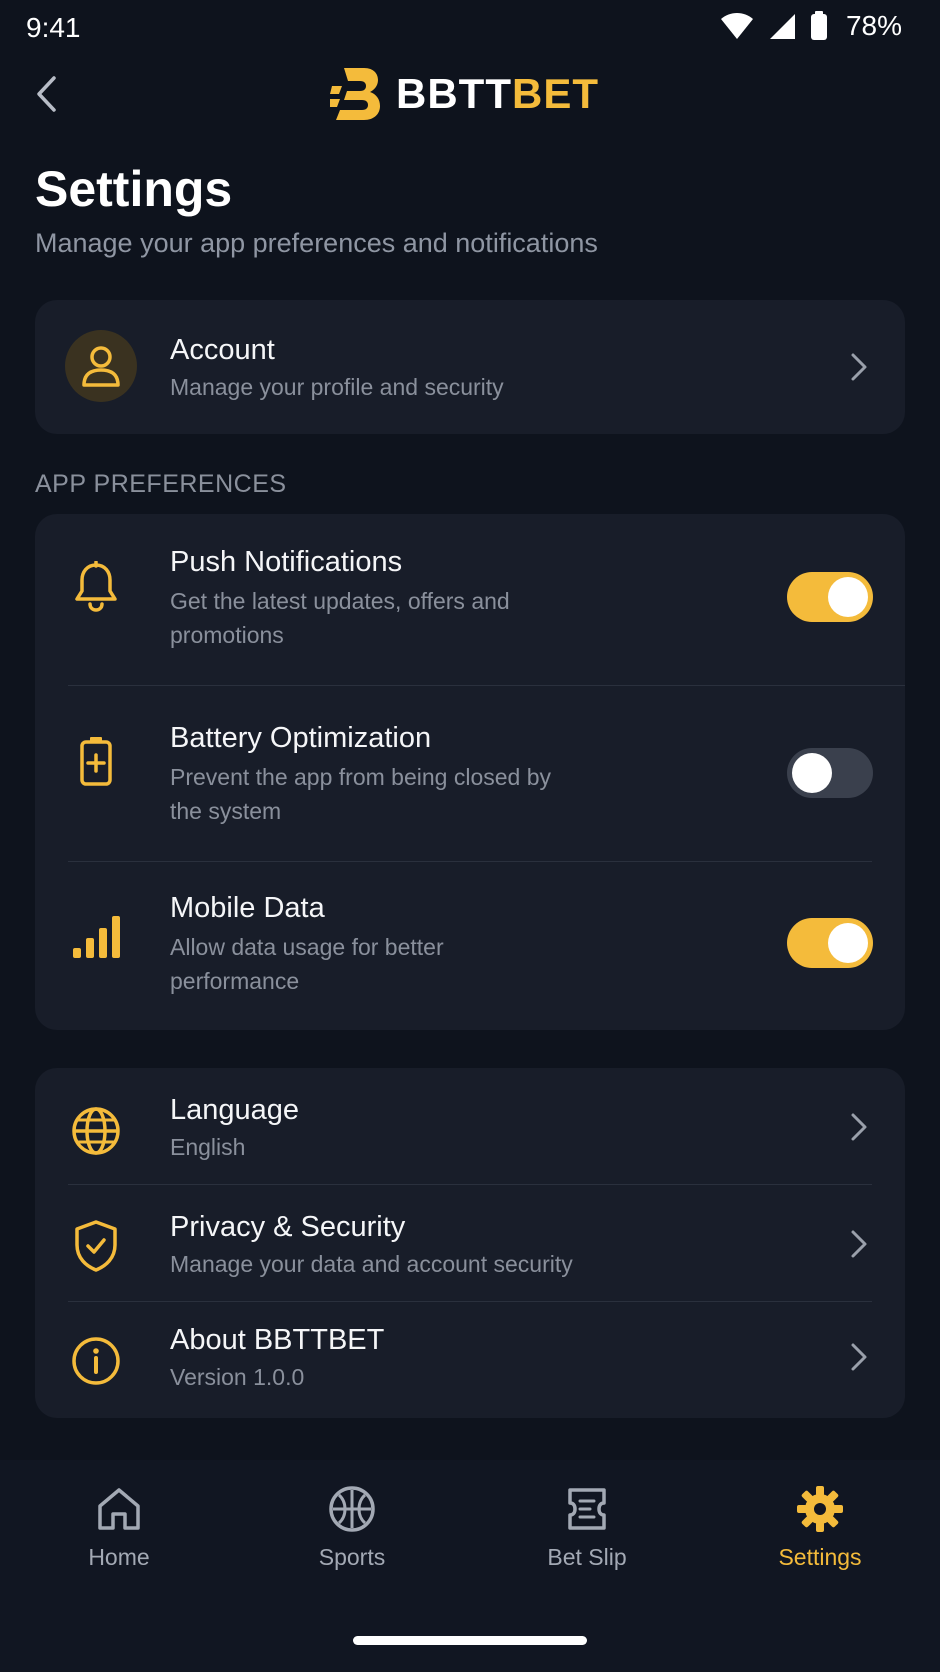  I want to click on home-indicator, so click(470, 1640).